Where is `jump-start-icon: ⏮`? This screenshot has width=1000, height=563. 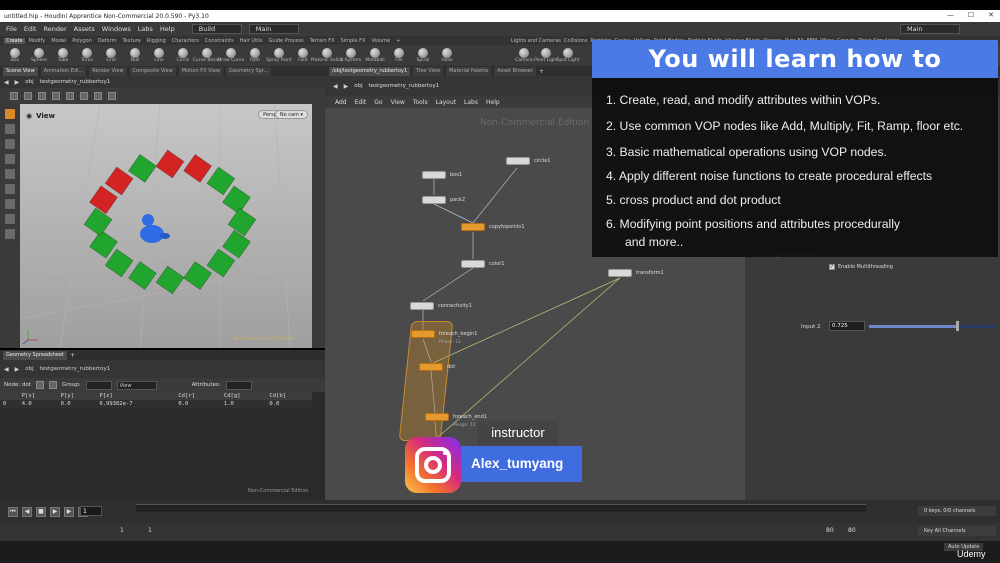 jump-start-icon: ⏮ is located at coordinates (13, 511).